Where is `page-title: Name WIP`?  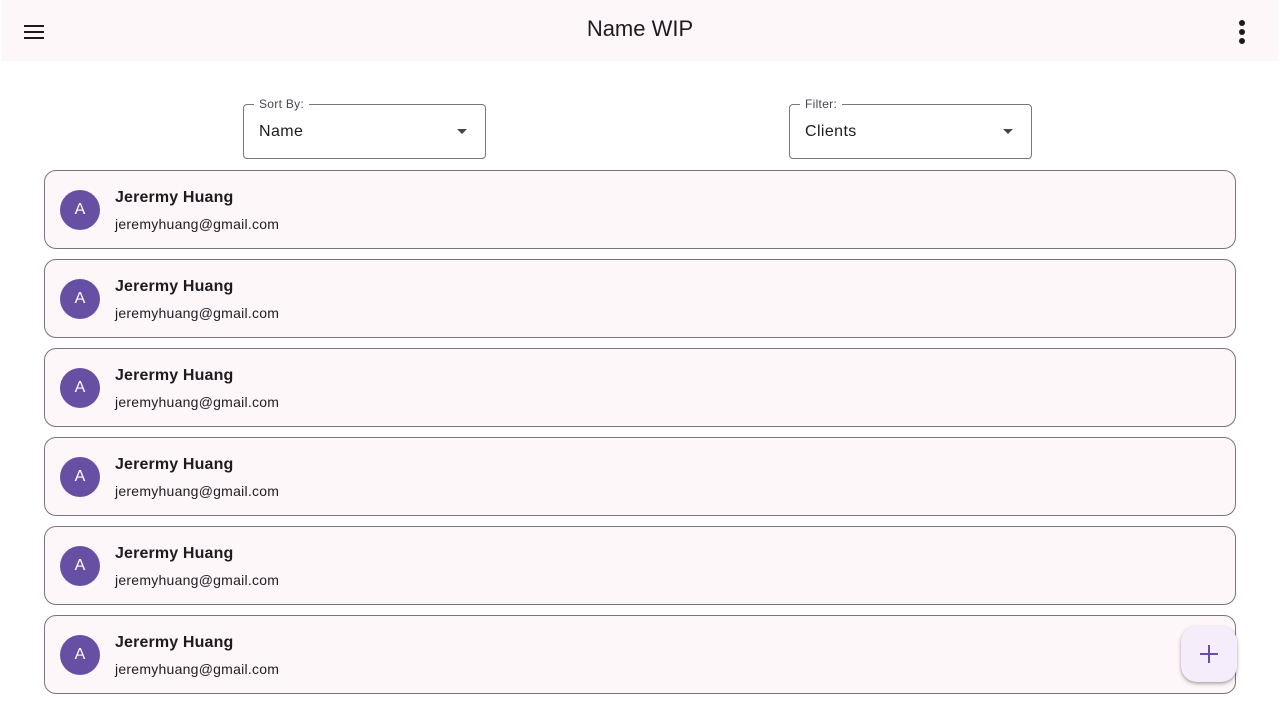 page-title: Name WIP is located at coordinates (640, 28).